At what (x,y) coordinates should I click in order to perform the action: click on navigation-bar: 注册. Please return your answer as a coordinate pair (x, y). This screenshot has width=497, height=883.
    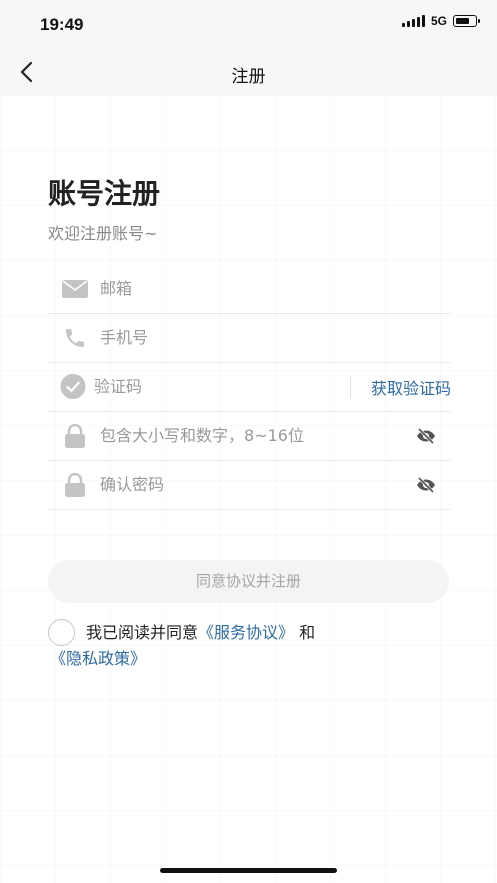
    Looking at the image, I should click on (248, 72).